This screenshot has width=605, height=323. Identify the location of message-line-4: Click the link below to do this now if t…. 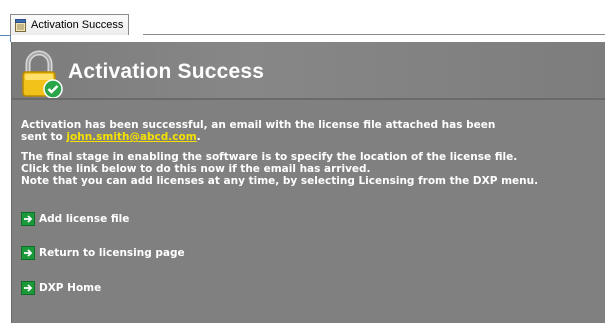
(196, 169).